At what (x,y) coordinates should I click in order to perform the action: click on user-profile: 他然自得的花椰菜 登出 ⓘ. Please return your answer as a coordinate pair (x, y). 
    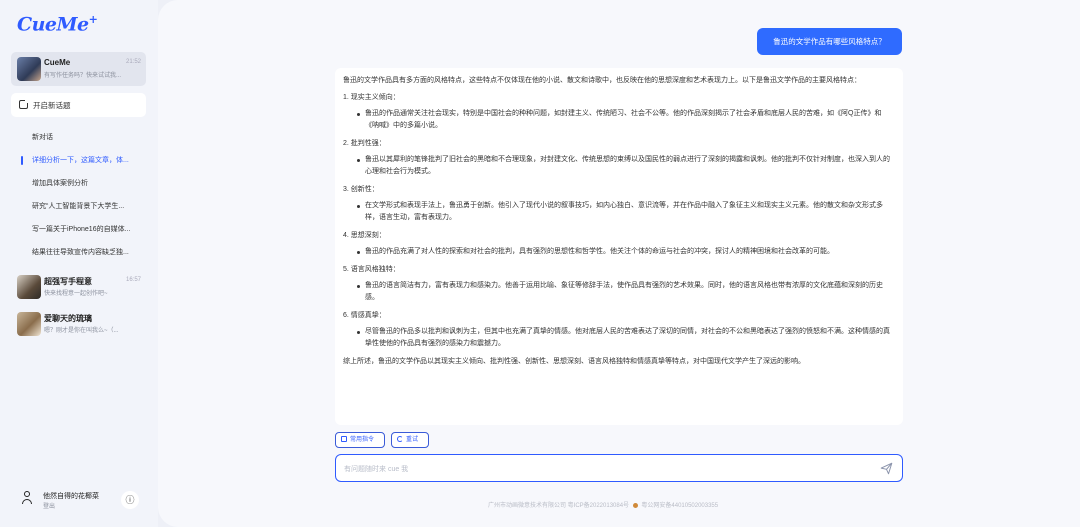
    Looking at the image, I should click on (82, 501).